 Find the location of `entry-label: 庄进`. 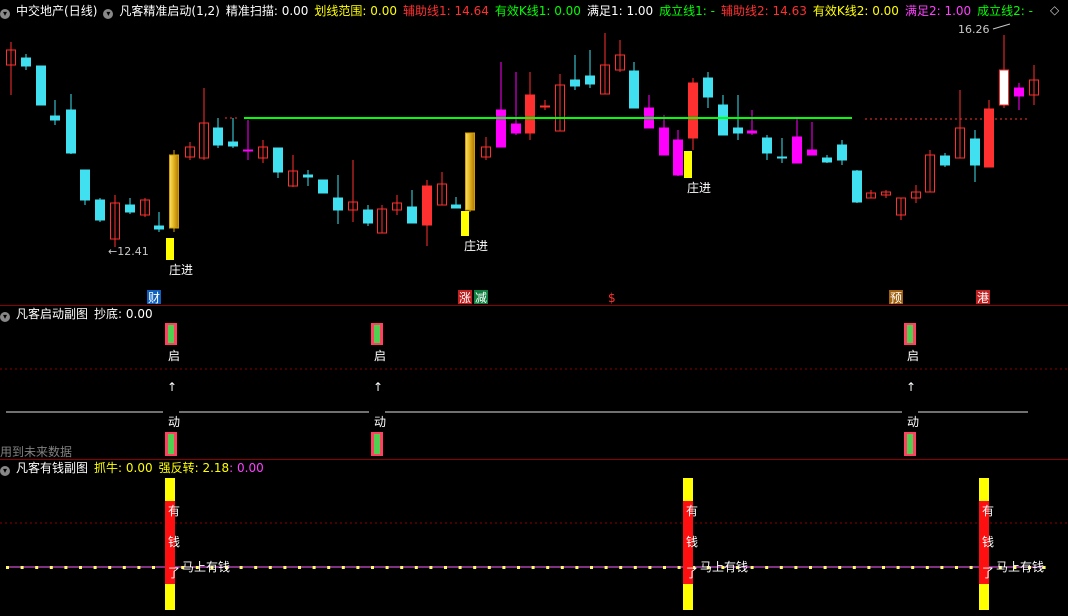

entry-label: 庄进 is located at coordinates (181, 269).